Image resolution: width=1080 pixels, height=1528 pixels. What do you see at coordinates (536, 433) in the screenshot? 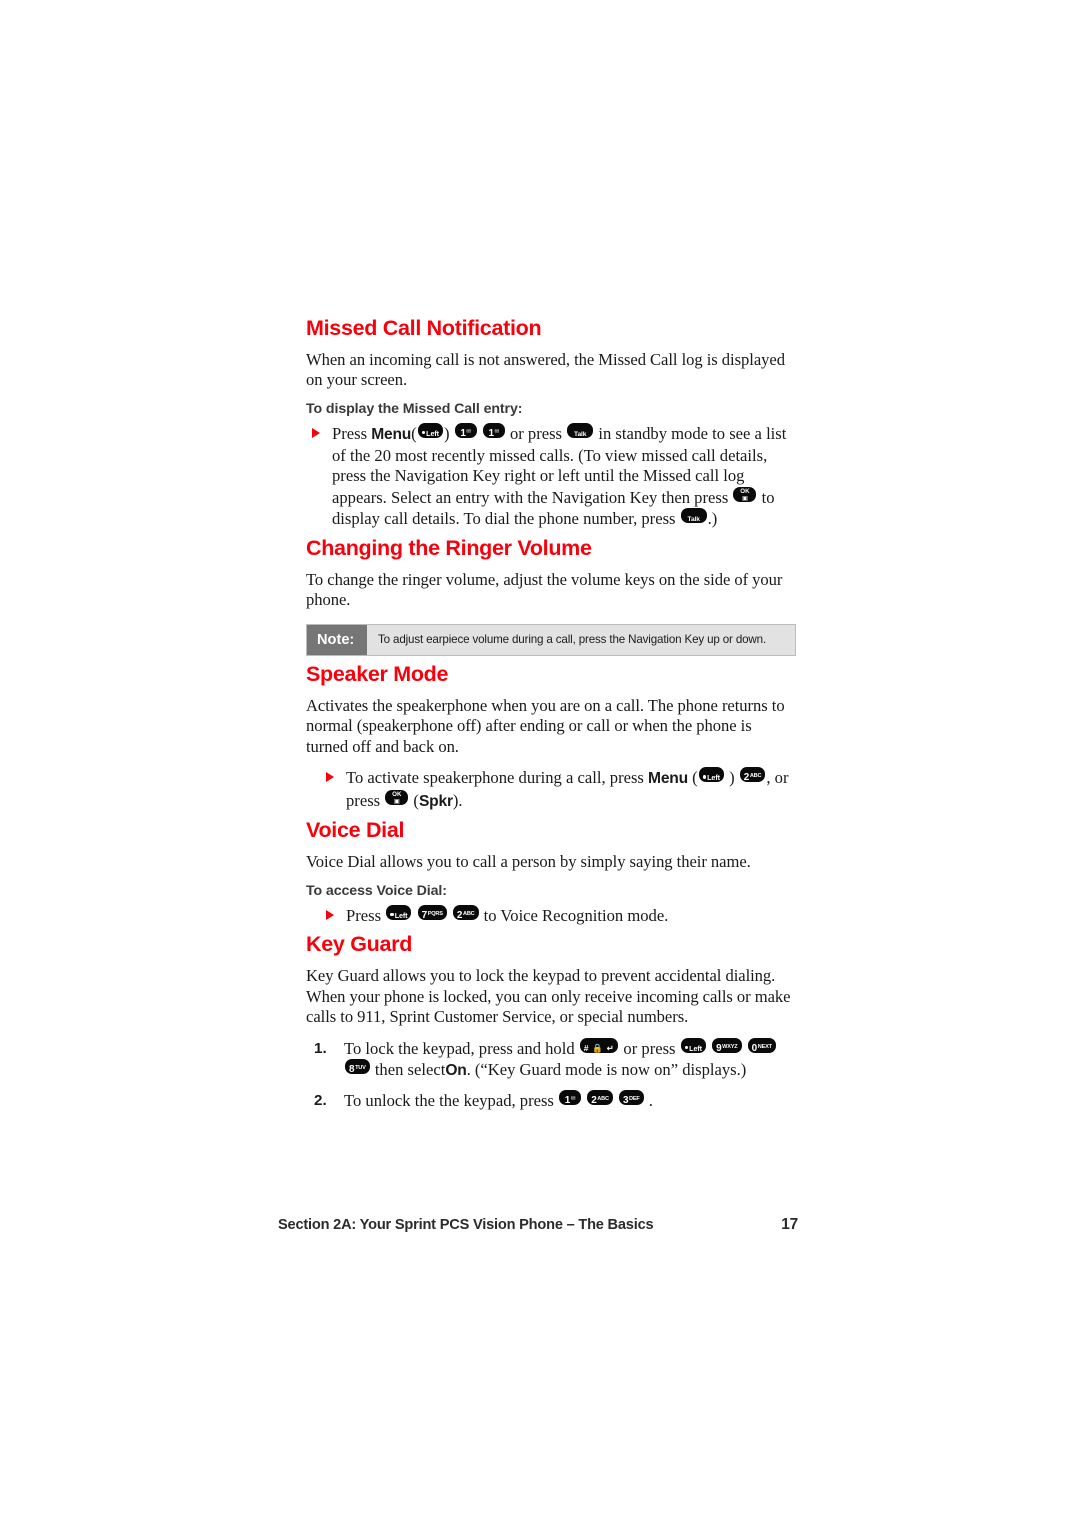
I see `bullet-text-or-press: or press` at bounding box center [536, 433].